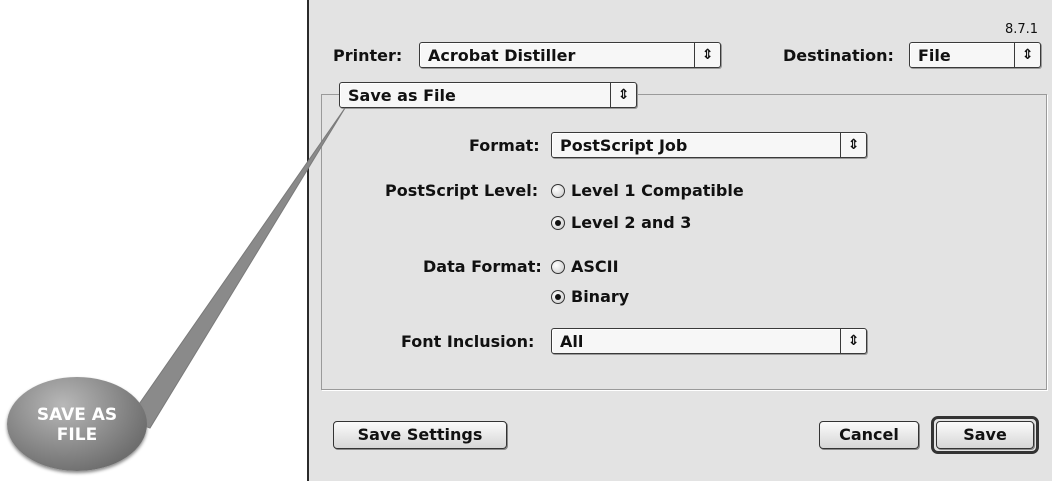 This screenshot has width=1052, height=481. I want to click on callout-pointer-shape, so click(236, 268).